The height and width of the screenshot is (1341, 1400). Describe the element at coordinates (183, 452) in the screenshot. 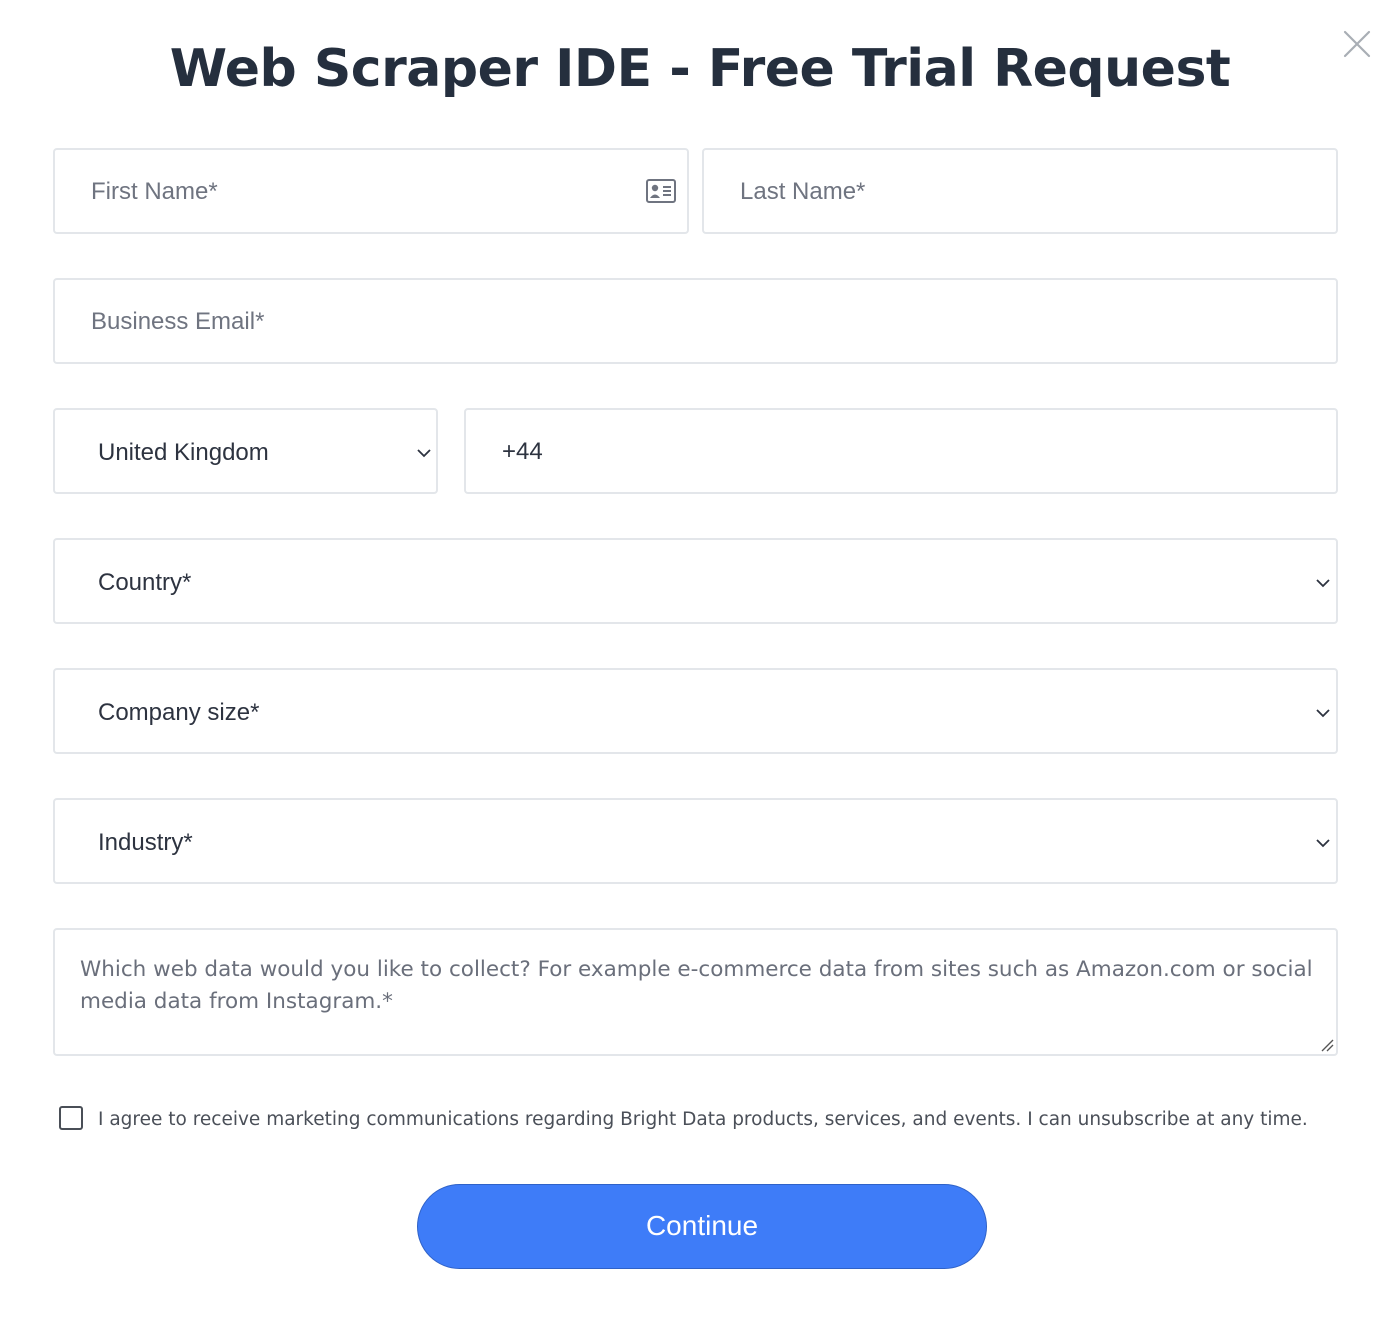

I see `phone-country-value: United Kingdom` at that location.